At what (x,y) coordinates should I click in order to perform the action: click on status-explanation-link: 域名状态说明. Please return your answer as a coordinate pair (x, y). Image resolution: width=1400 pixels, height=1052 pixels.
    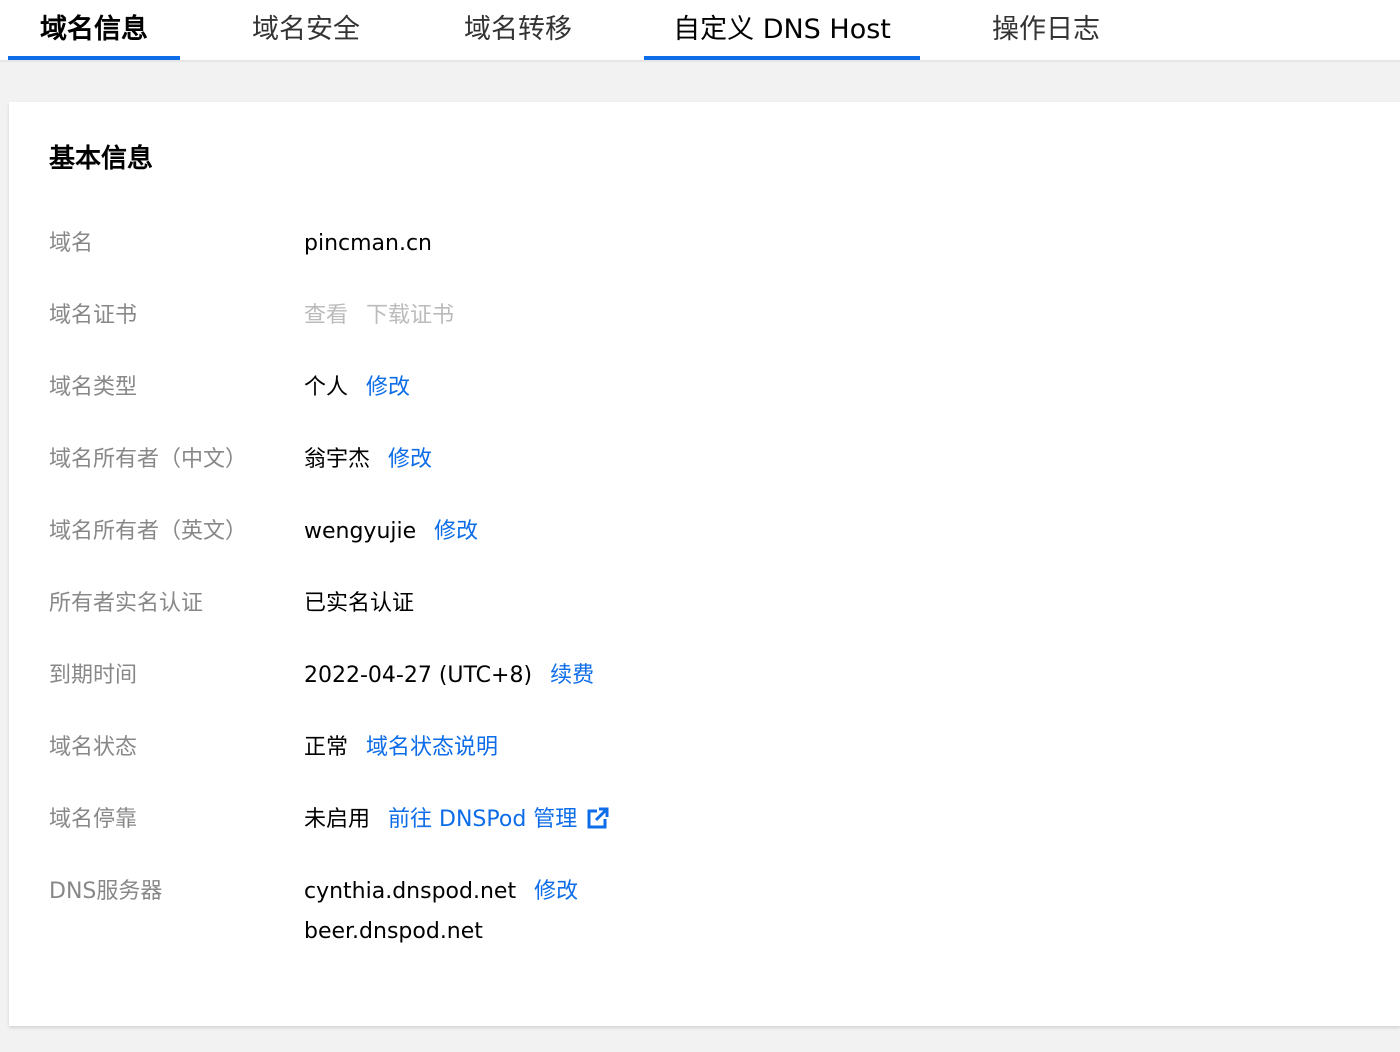
    Looking at the image, I should click on (432, 747).